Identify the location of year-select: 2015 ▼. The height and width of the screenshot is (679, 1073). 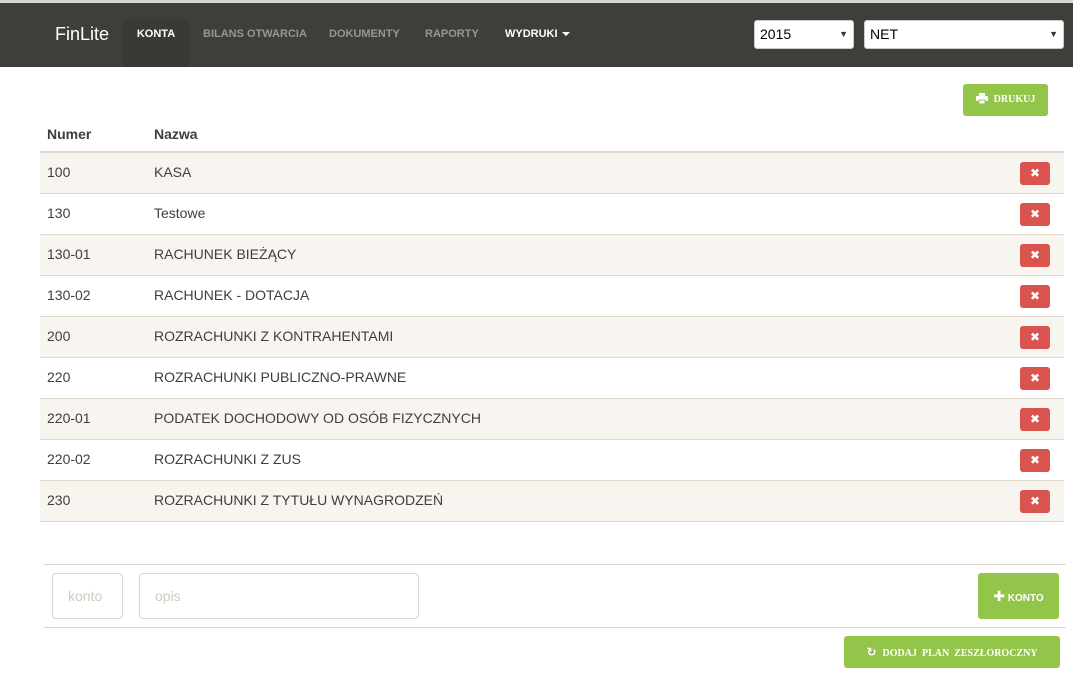
(804, 34).